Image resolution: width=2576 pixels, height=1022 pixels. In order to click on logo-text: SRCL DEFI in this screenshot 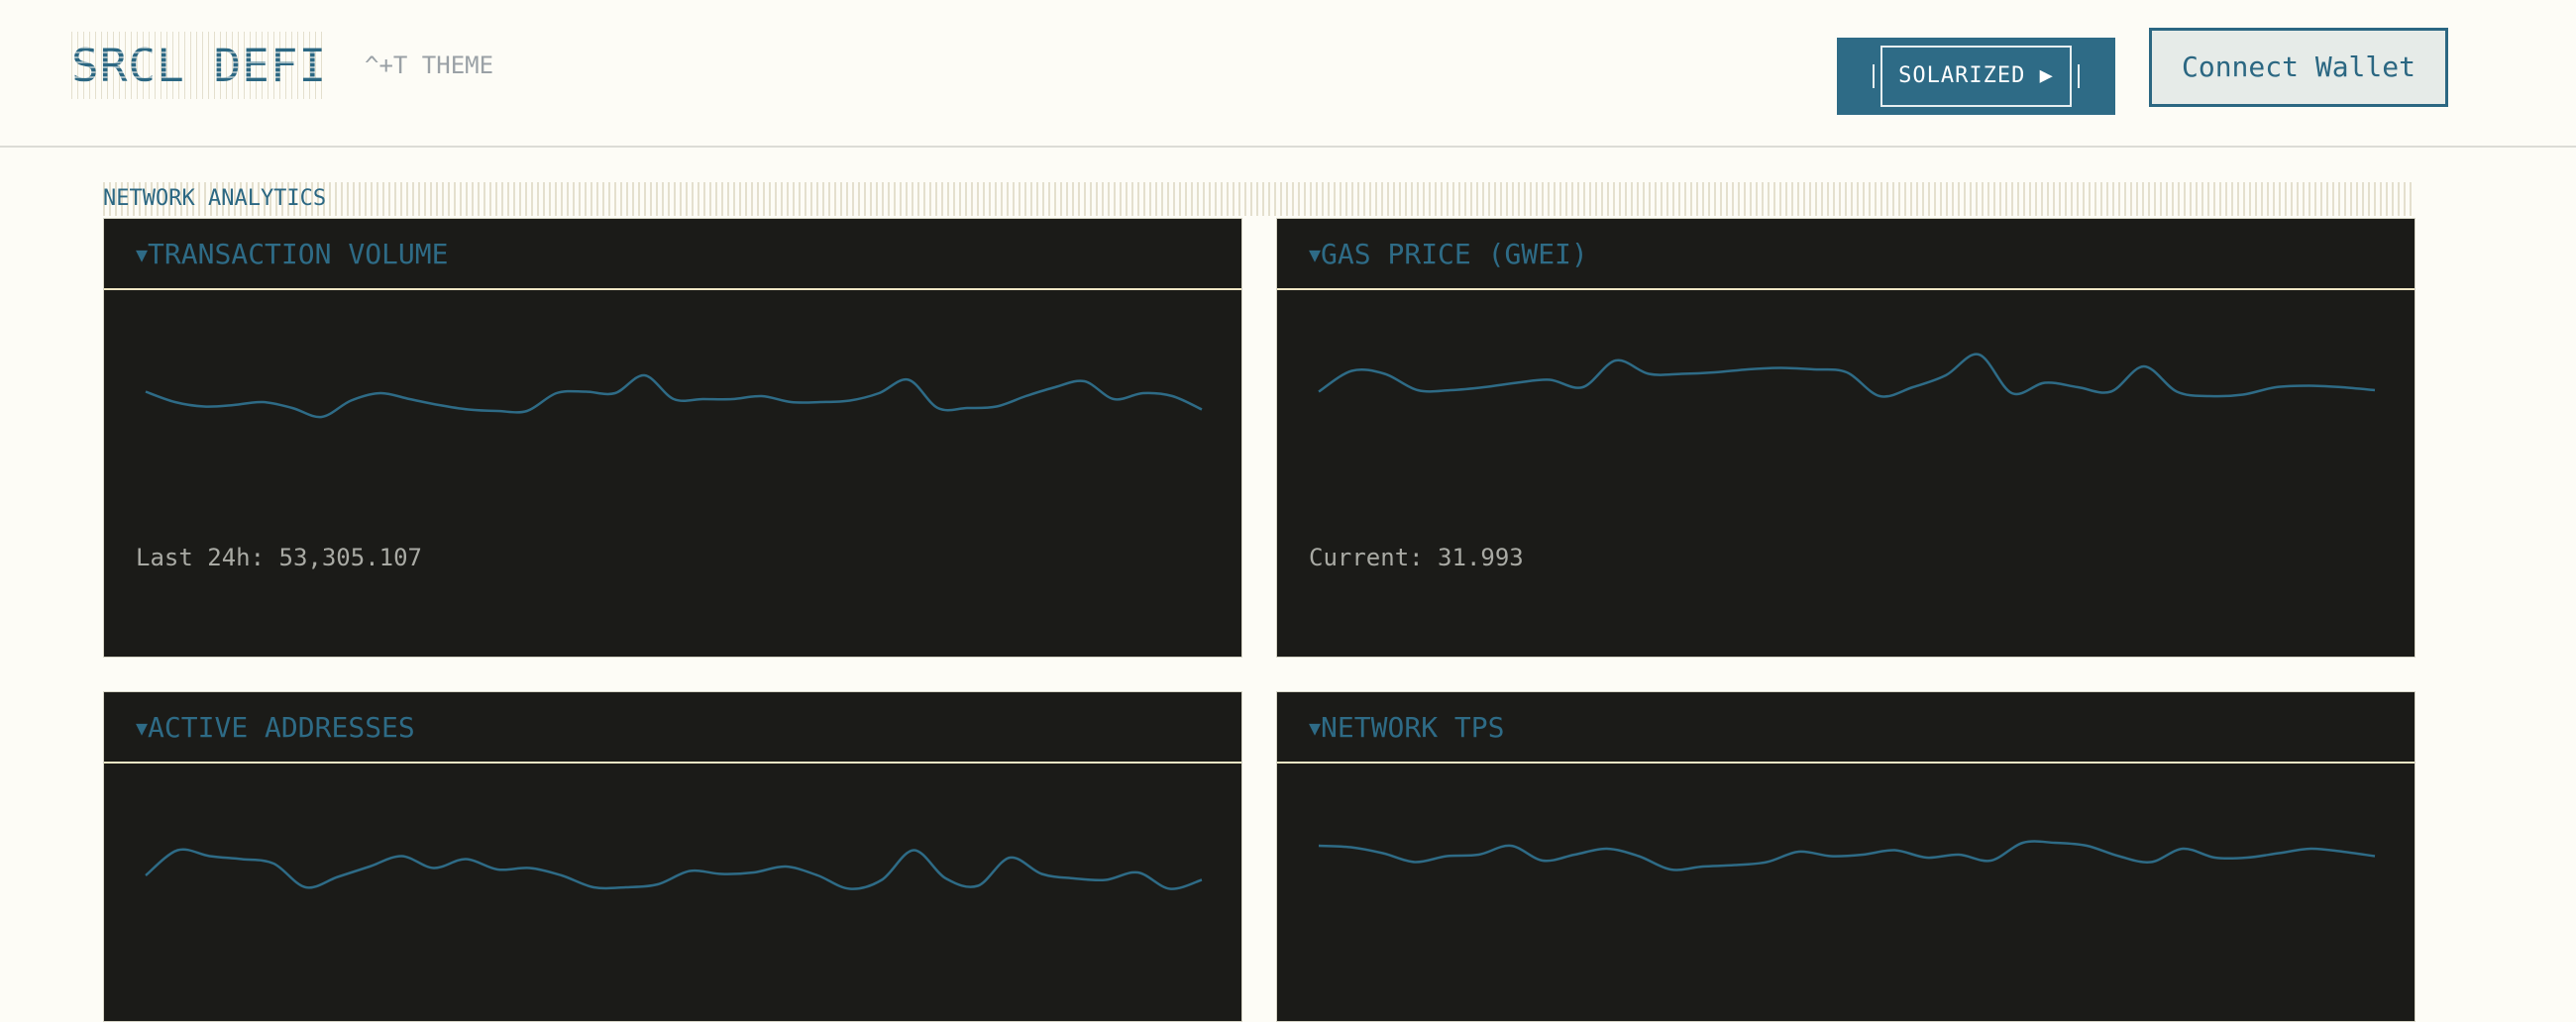, I will do `click(199, 65)`.